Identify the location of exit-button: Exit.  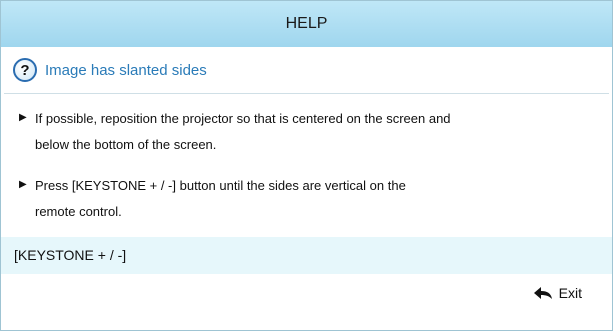
(557, 293).